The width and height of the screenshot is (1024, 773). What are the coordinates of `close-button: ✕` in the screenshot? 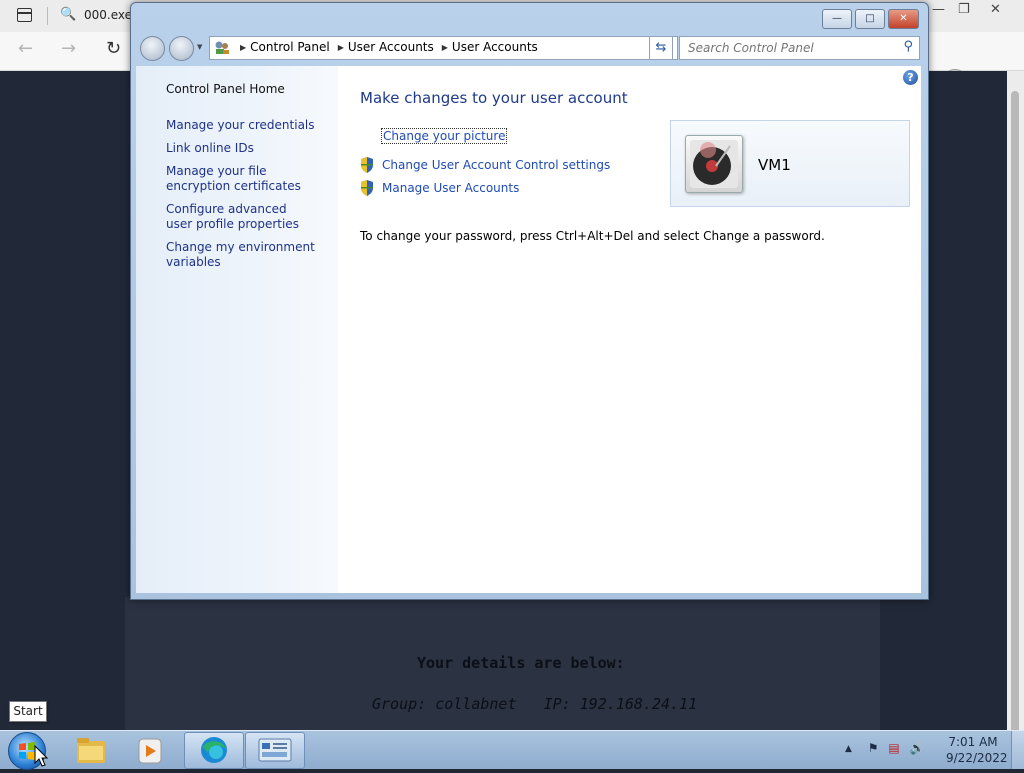 It's located at (903, 19).